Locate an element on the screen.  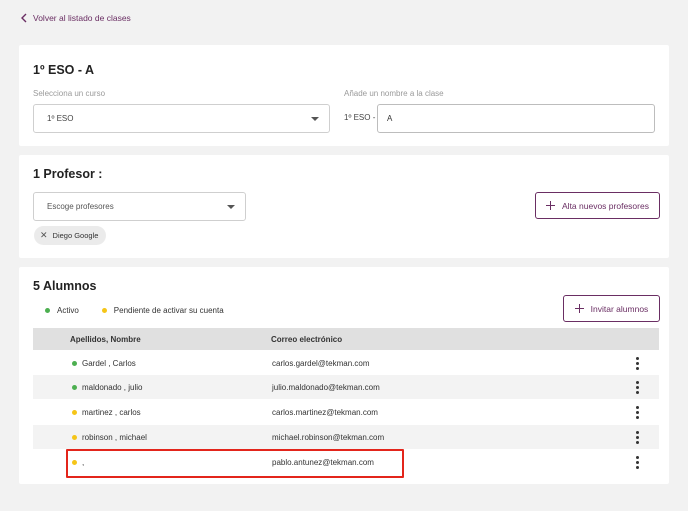
column-header-name: Apellidos, Nombre is located at coordinates (105, 339).